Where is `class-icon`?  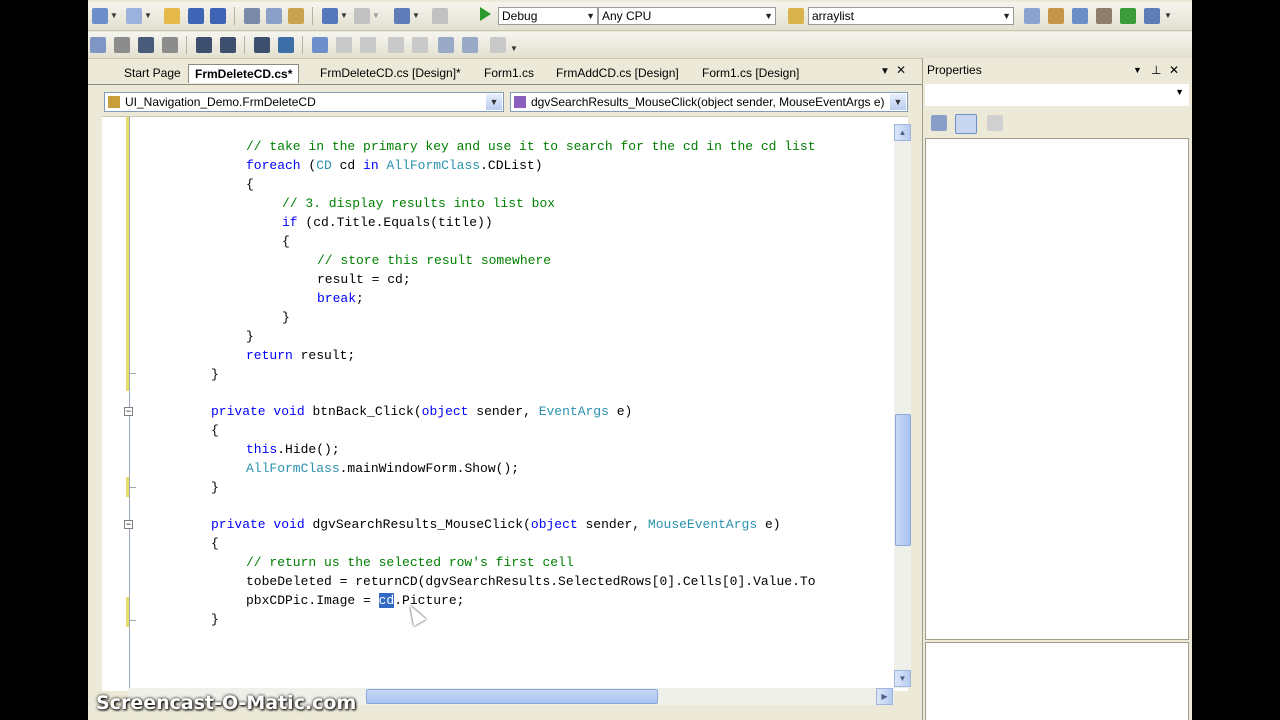 class-icon is located at coordinates (114, 102).